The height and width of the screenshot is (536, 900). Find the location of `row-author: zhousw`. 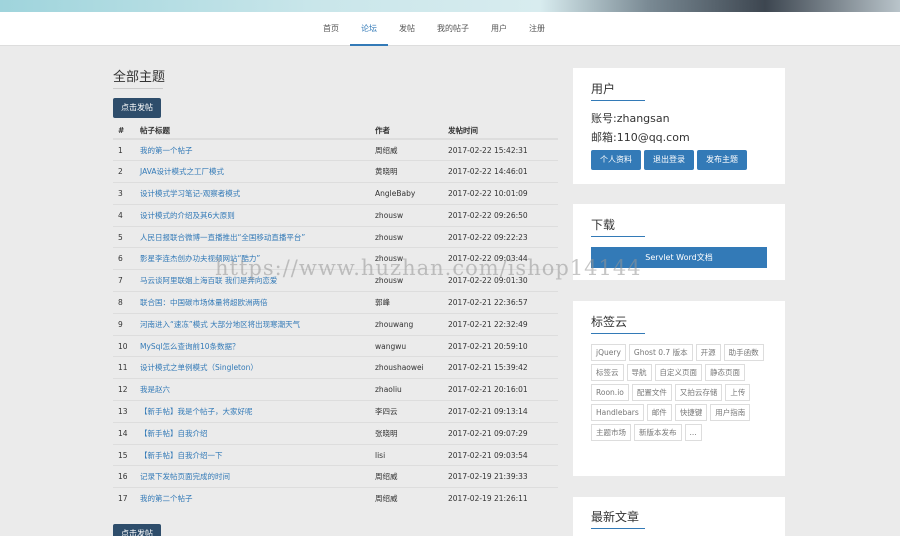

row-author: zhousw is located at coordinates (411, 280).